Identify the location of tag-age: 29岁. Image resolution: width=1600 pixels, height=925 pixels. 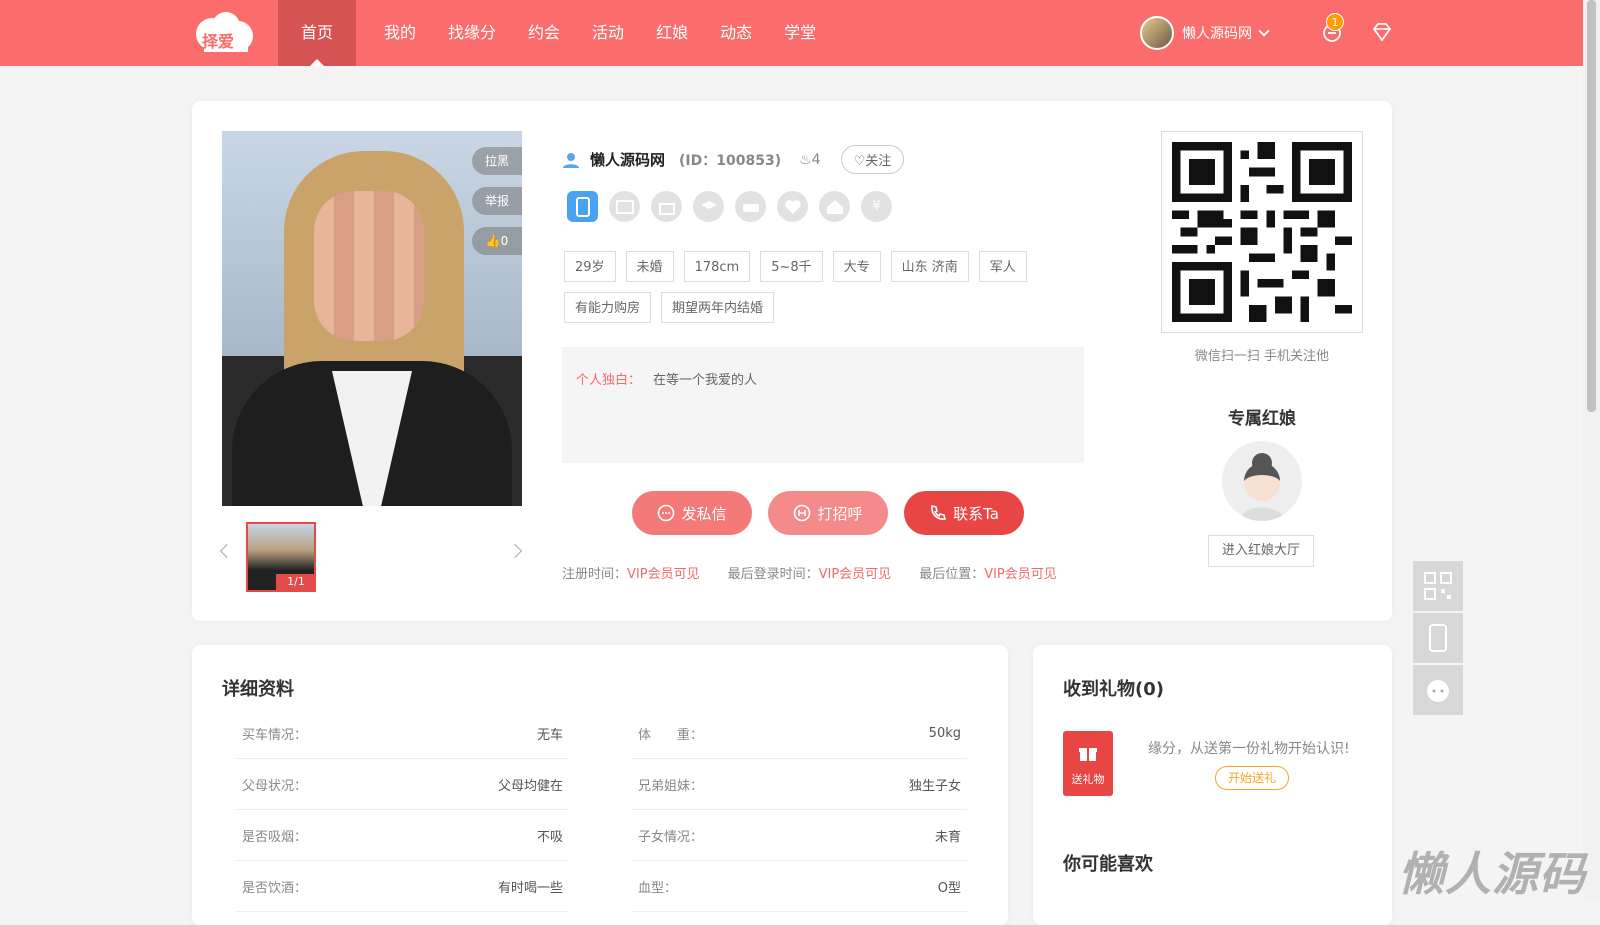
(590, 266).